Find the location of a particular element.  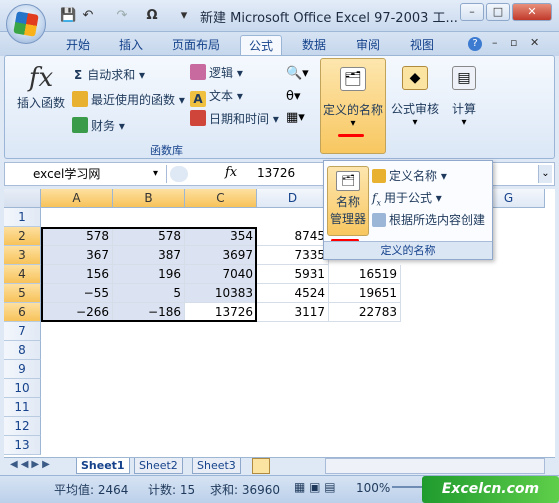

select-all-corner is located at coordinates (22, 198).